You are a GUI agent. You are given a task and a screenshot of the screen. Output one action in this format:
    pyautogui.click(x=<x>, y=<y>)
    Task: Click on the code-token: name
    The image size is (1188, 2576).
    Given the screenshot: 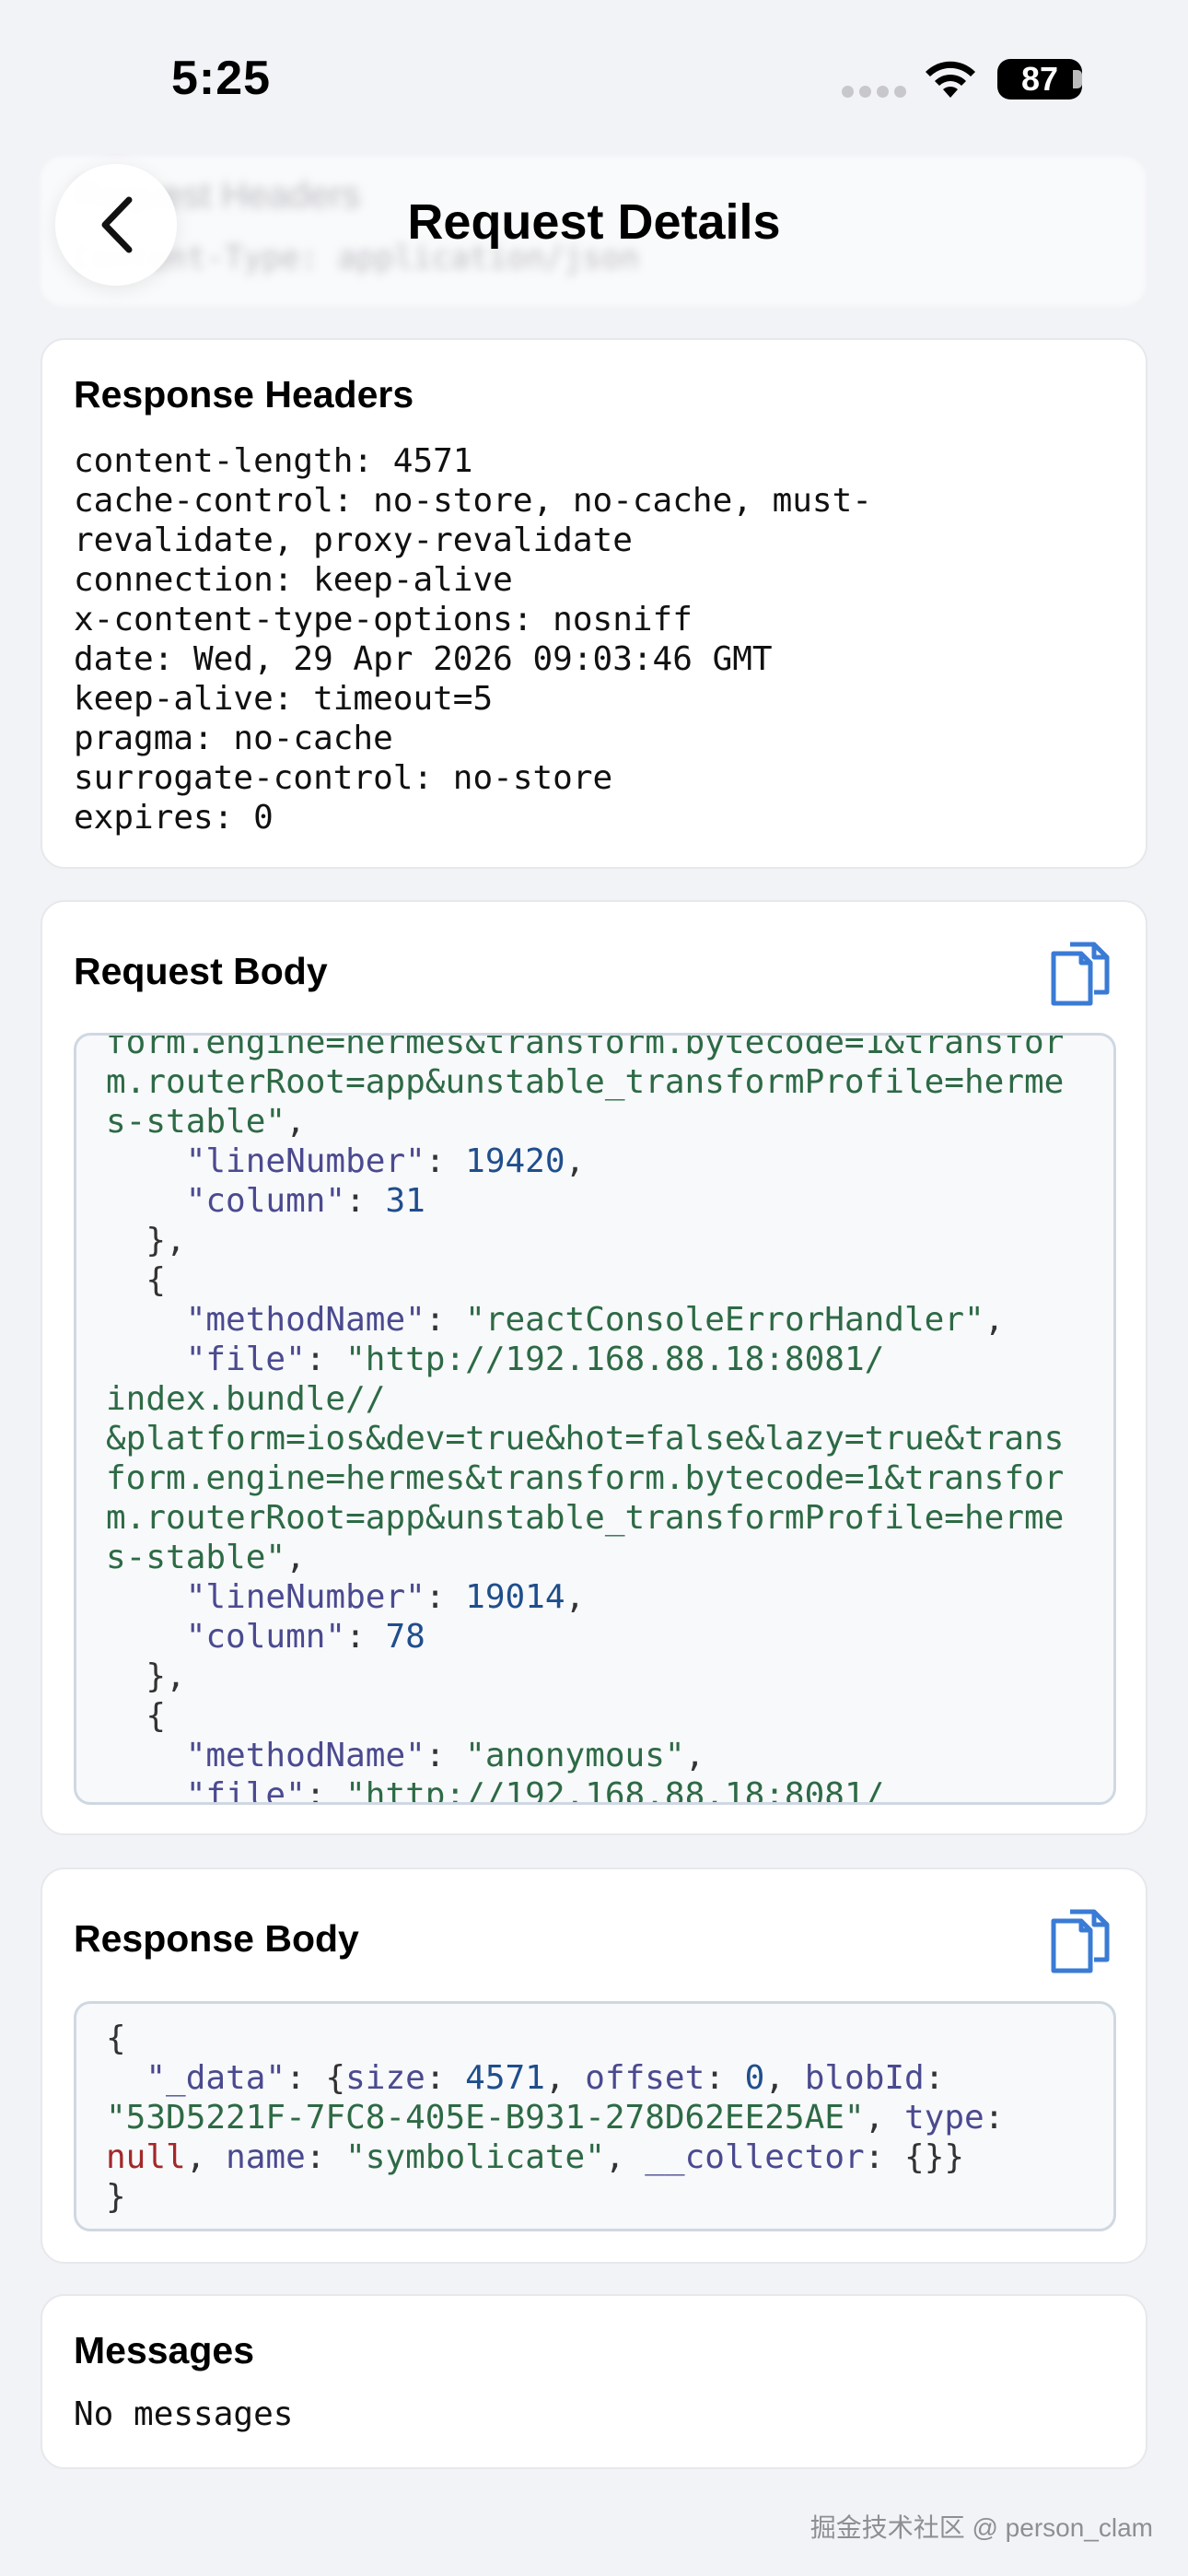 What is the action you would take?
    pyautogui.click(x=266, y=2157)
    